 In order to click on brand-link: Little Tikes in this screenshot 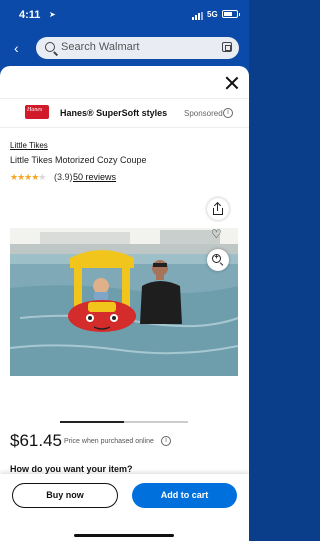, I will do `click(29, 145)`.